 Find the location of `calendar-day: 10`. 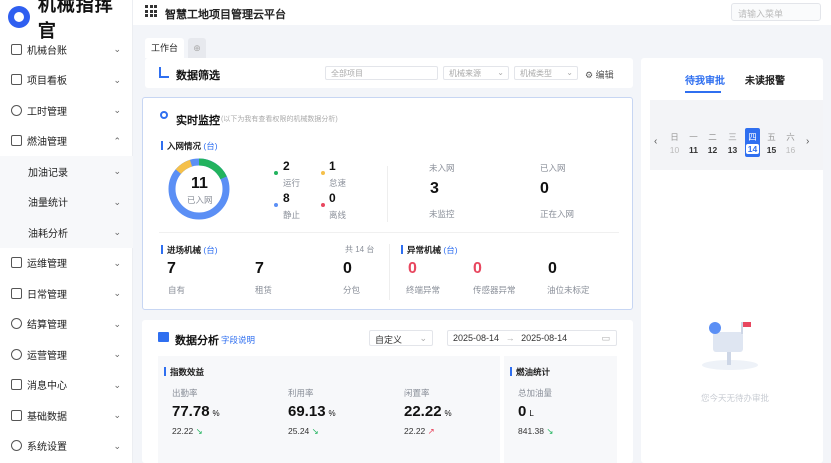

calendar-day: 10 is located at coordinates (674, 150).